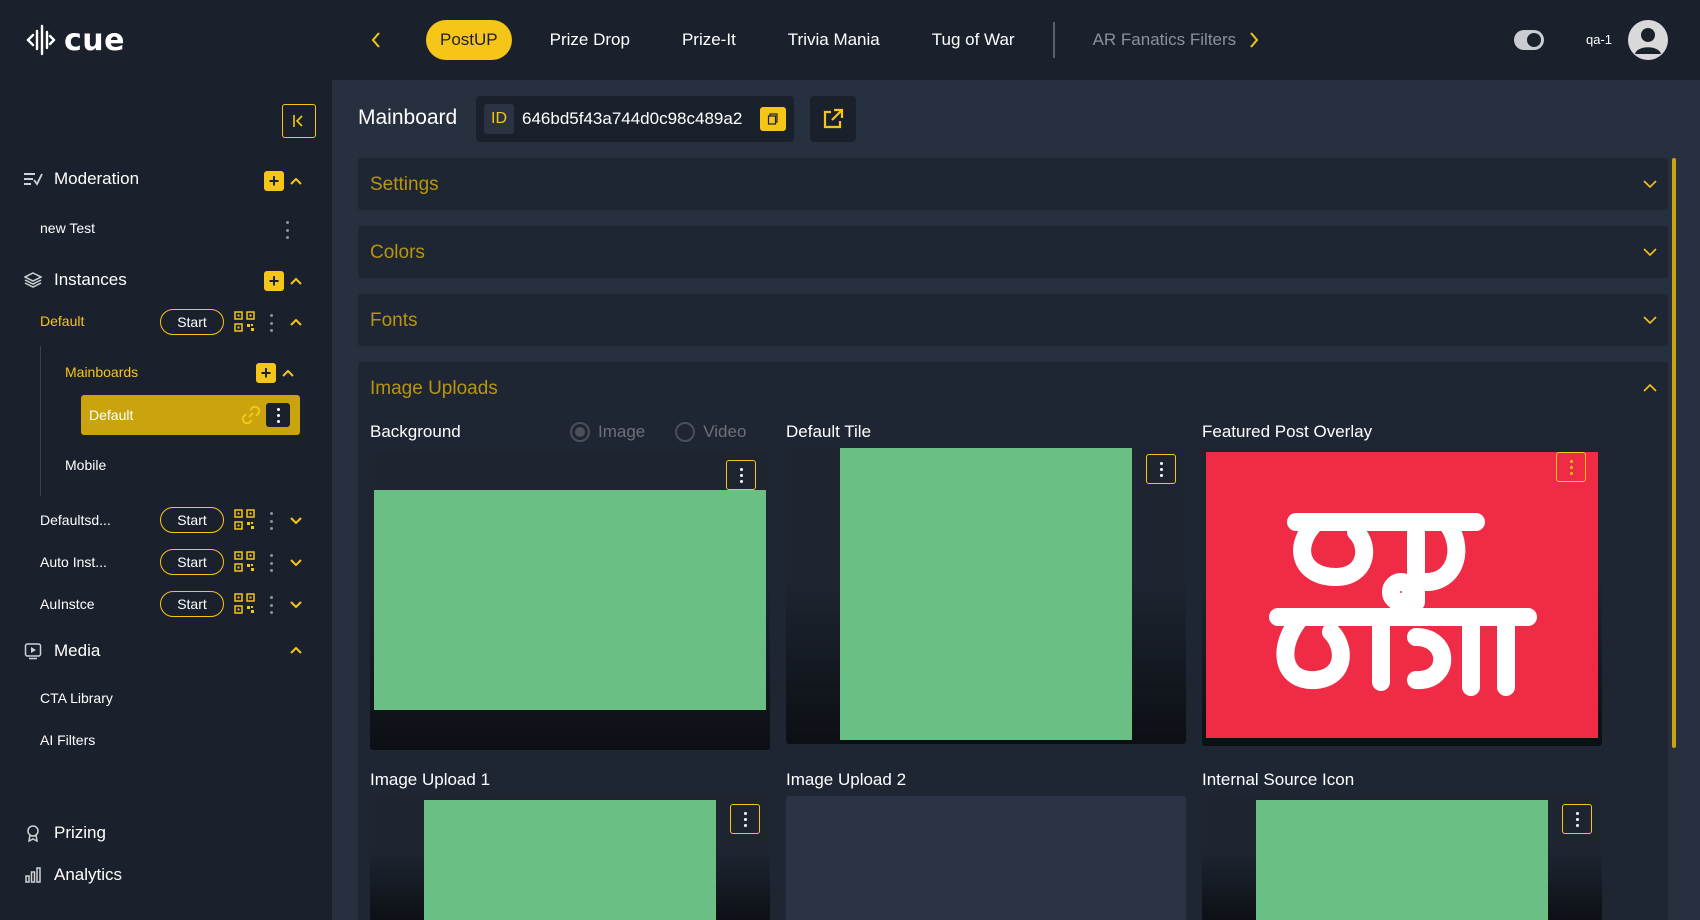  What do you see at coordinates (101, 372) in the screenshot?
I see `sidebar-item-mainboards: Mainboards` at bounding box center [101, 372].